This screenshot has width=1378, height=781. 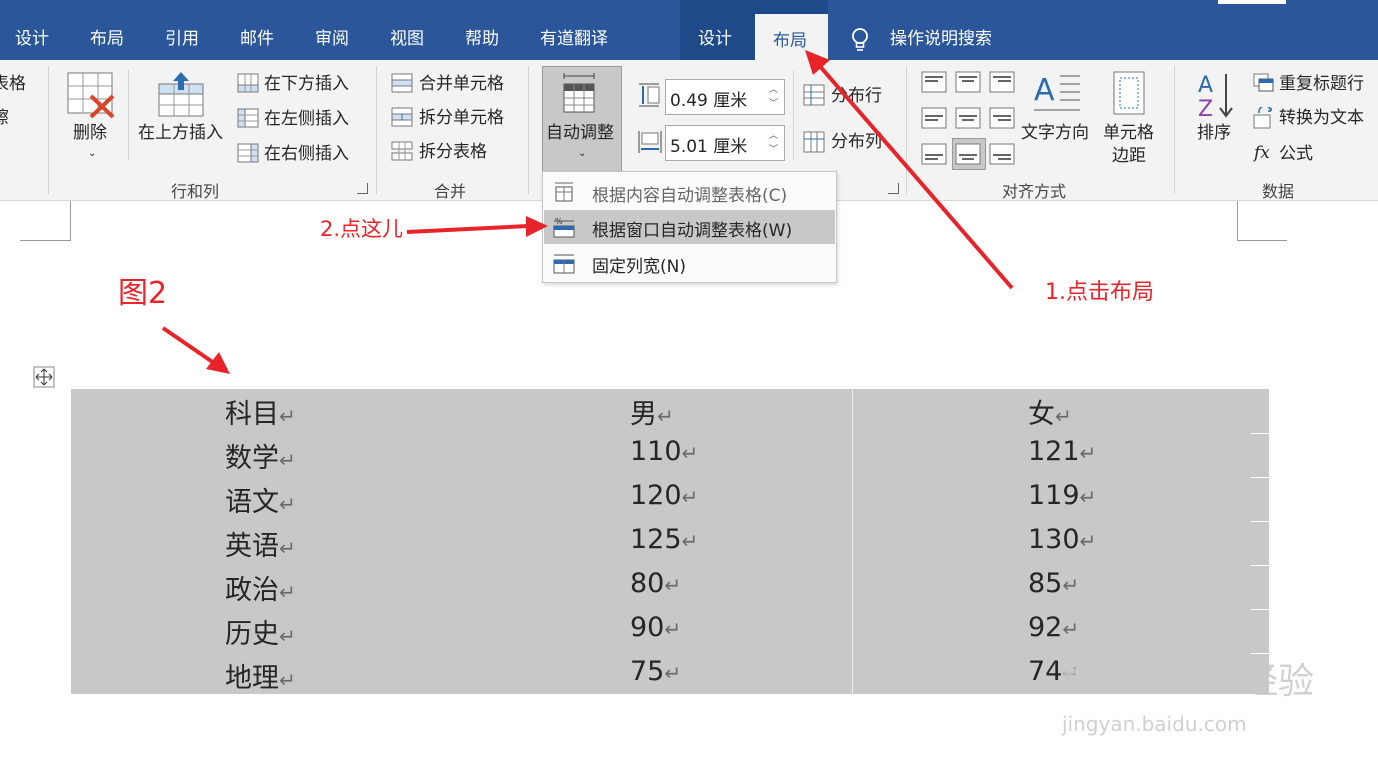 I want to click on watermark-suffix: 经验, so click(x=1278, y=681).